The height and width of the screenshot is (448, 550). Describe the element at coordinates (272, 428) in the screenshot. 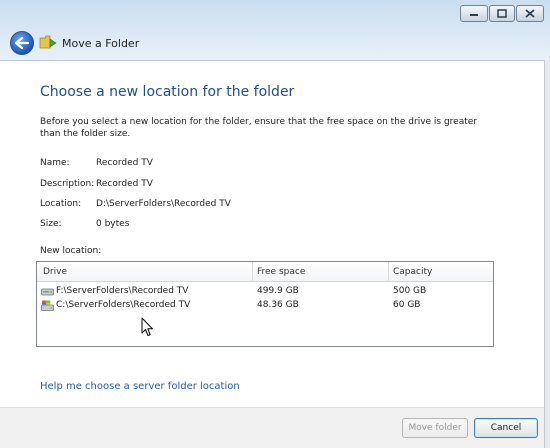

I see `button-bar: Move folder Cancel` at that location.